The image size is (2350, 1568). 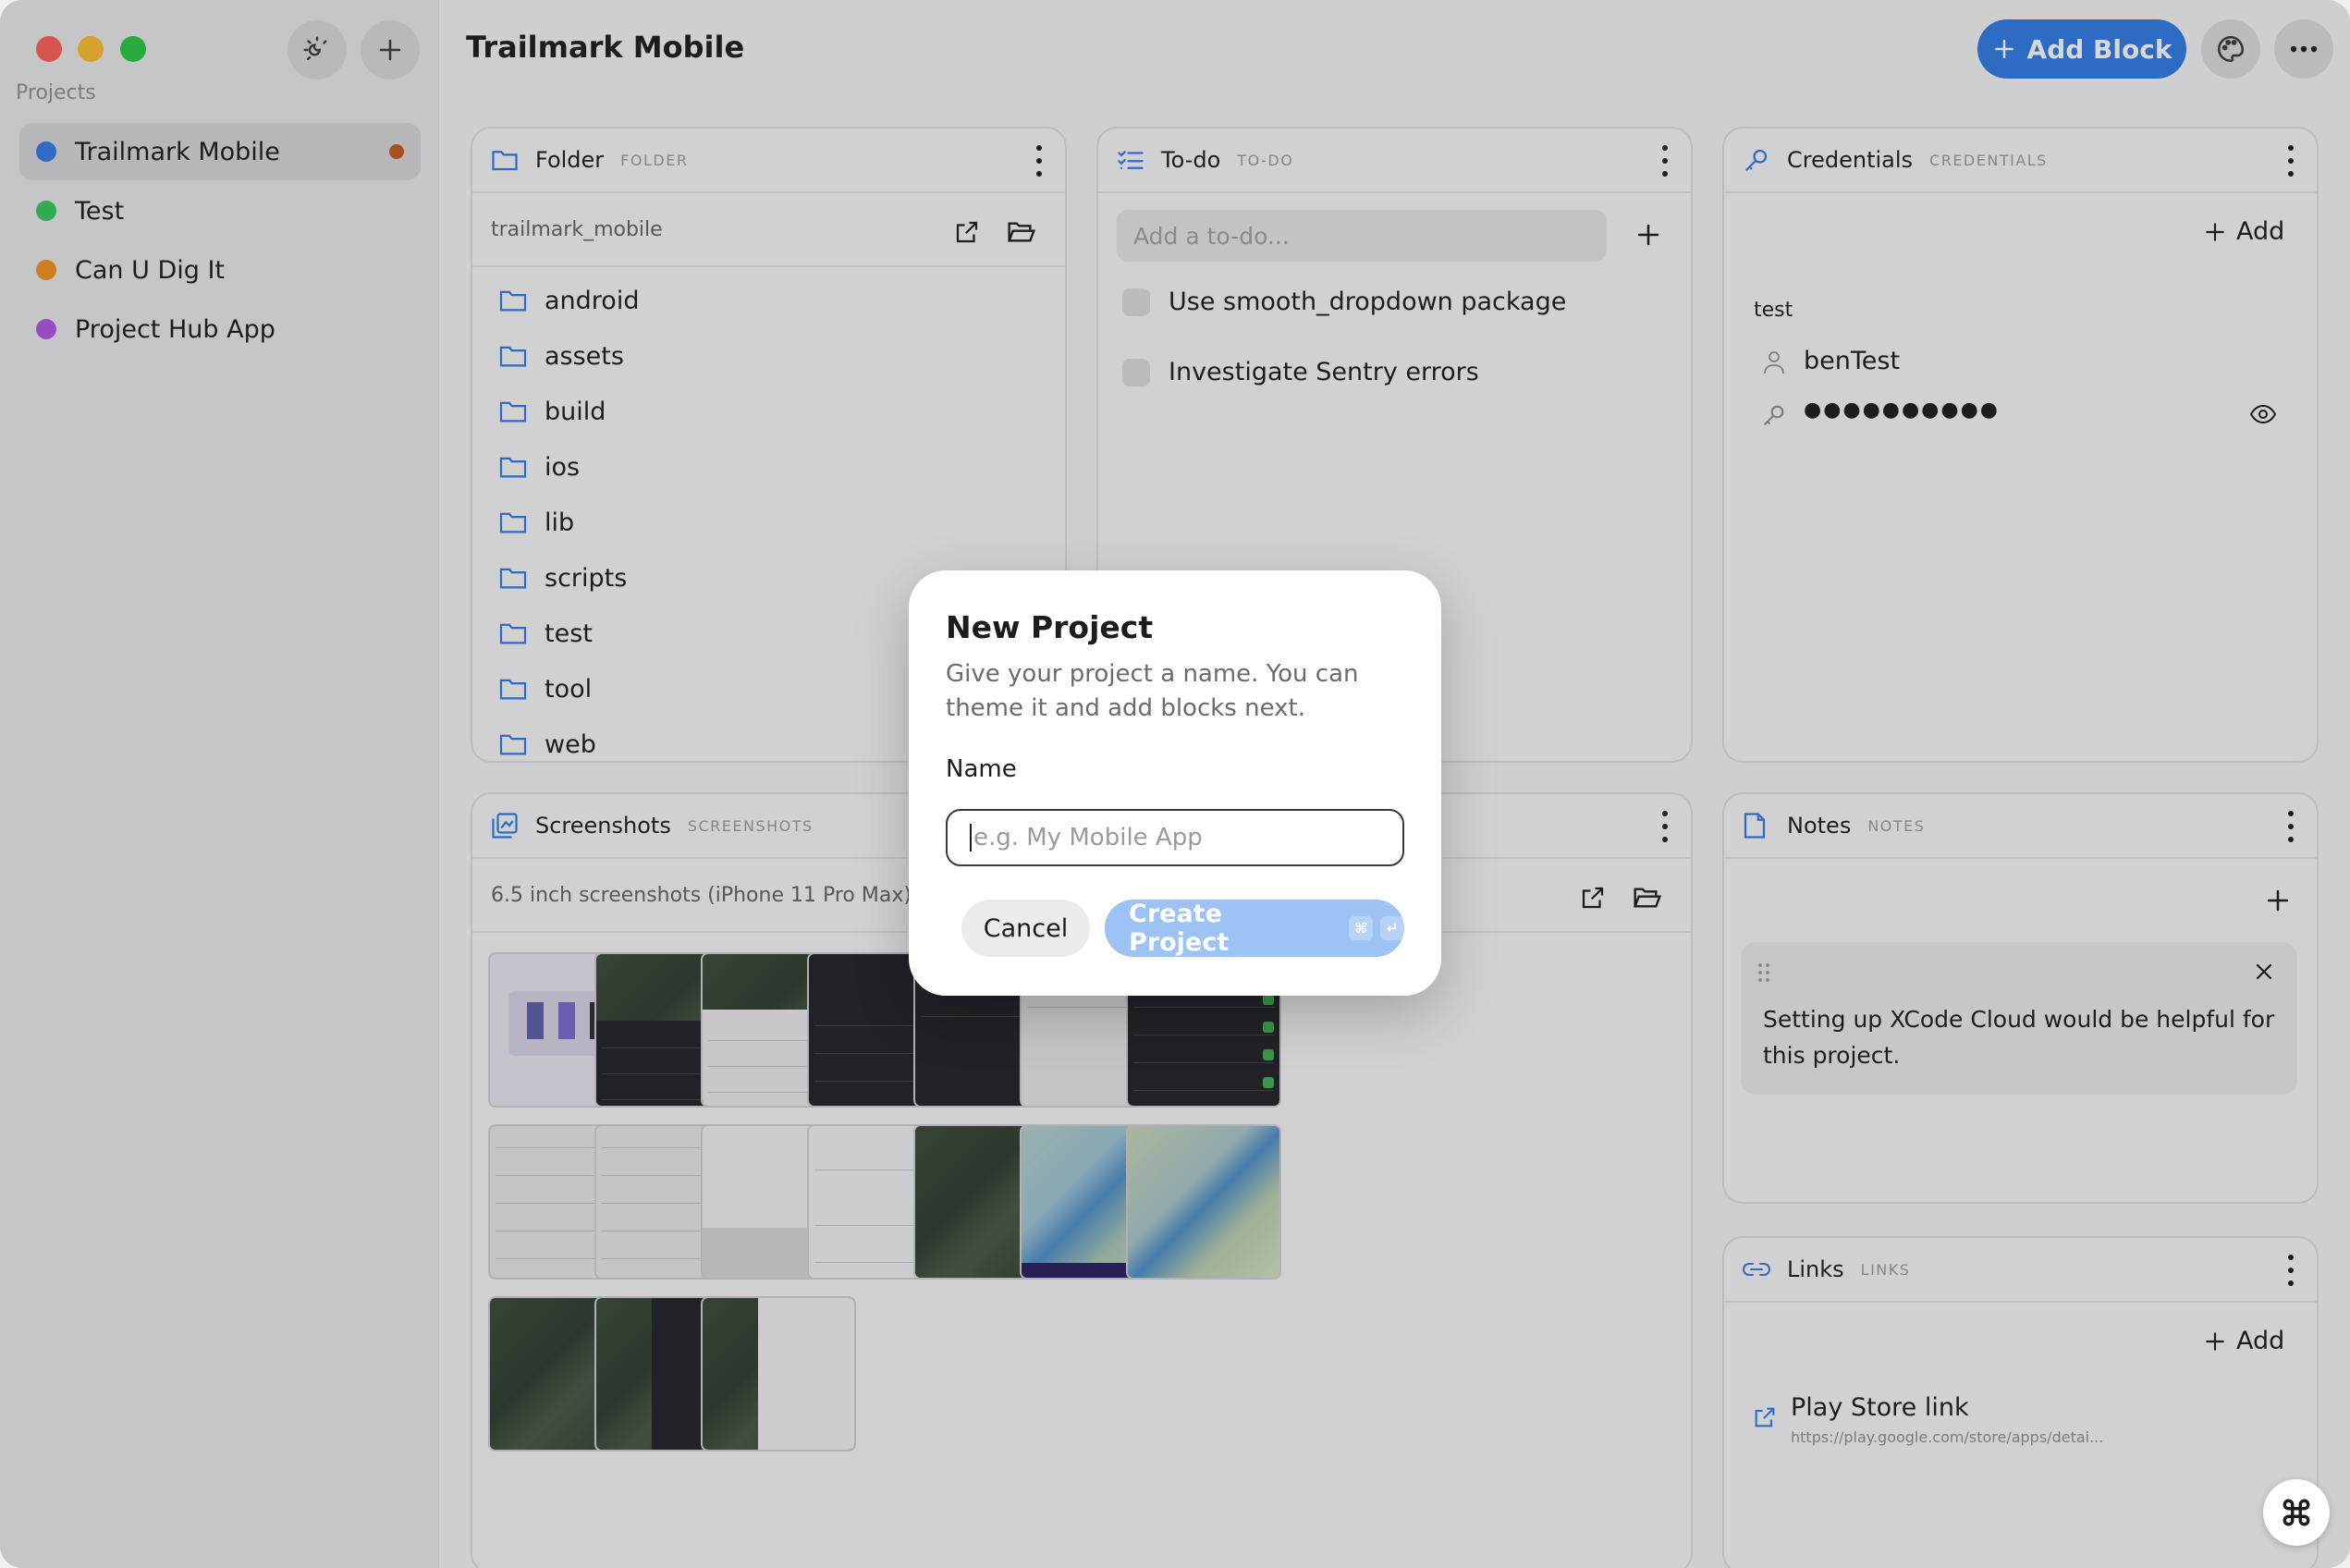 I want to click on command-key-icon: ⌘, so click(x=1361, y=928).